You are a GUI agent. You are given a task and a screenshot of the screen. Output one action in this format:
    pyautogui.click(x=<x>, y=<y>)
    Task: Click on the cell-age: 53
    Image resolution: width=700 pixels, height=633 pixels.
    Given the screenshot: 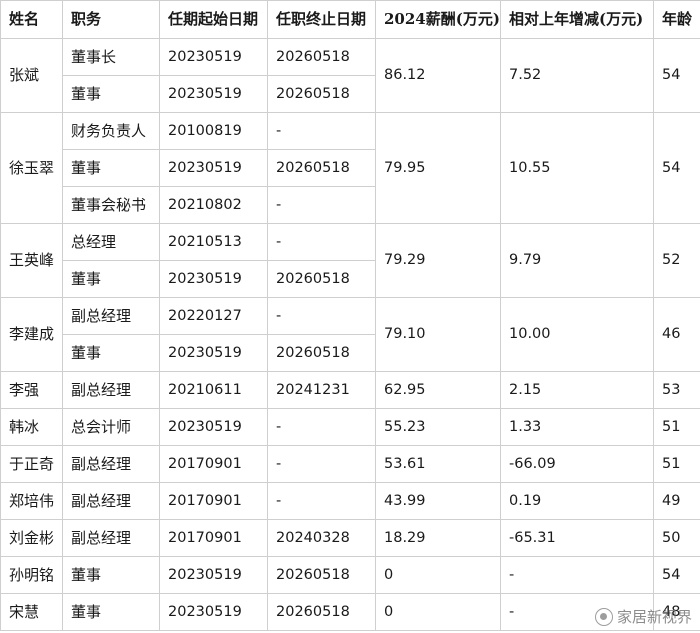 What is the action you would take?
    pyautogui.click(x=676, y=390)
    